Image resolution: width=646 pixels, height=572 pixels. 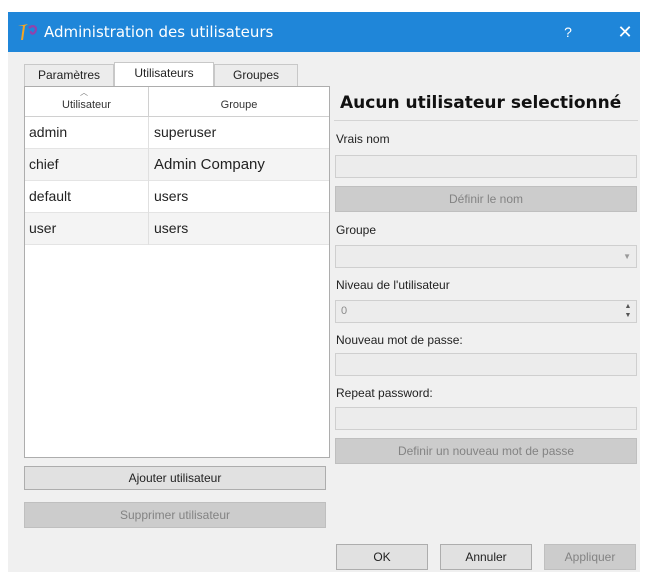 I want to click on group-select: ▼, so click(x=486, y=256).